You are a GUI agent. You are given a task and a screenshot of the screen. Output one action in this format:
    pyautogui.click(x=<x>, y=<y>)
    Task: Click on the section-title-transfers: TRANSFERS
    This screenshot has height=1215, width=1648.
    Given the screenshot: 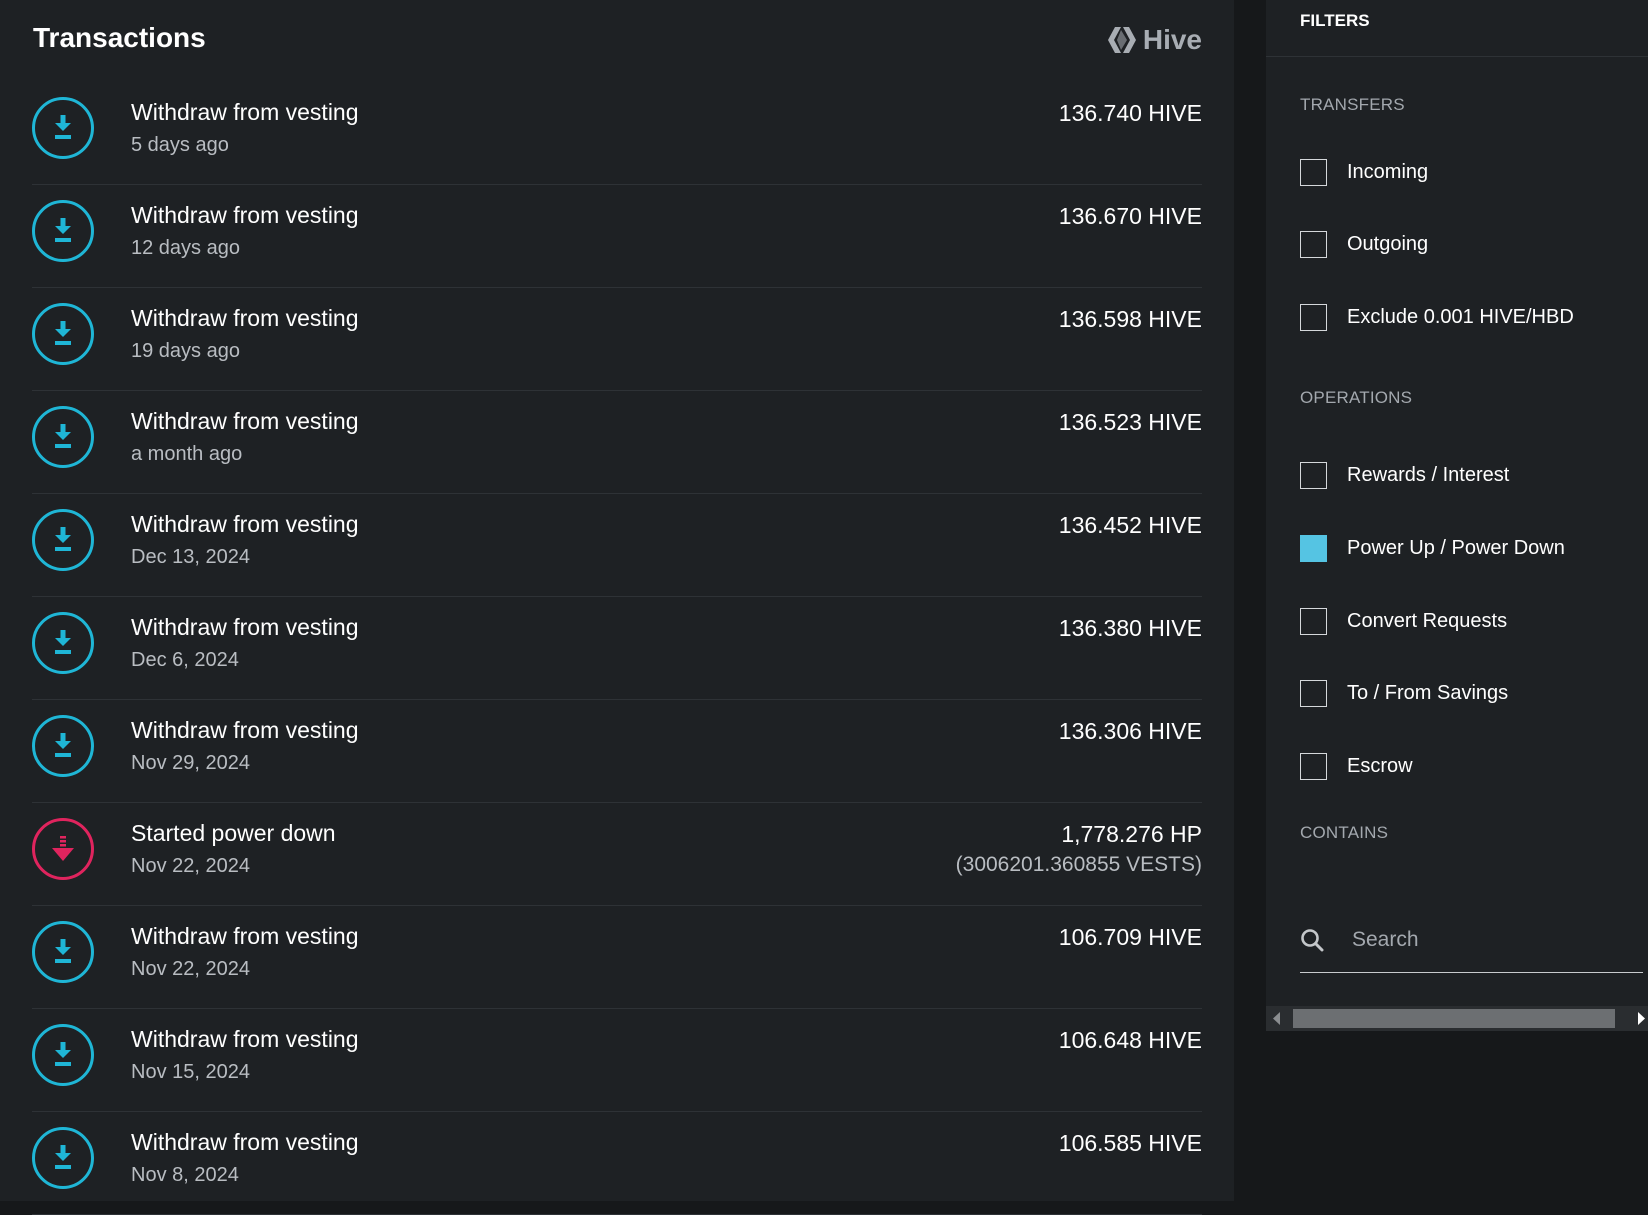 What is the action you would take?
    pyautogui.click(x=1352, y=104)
    